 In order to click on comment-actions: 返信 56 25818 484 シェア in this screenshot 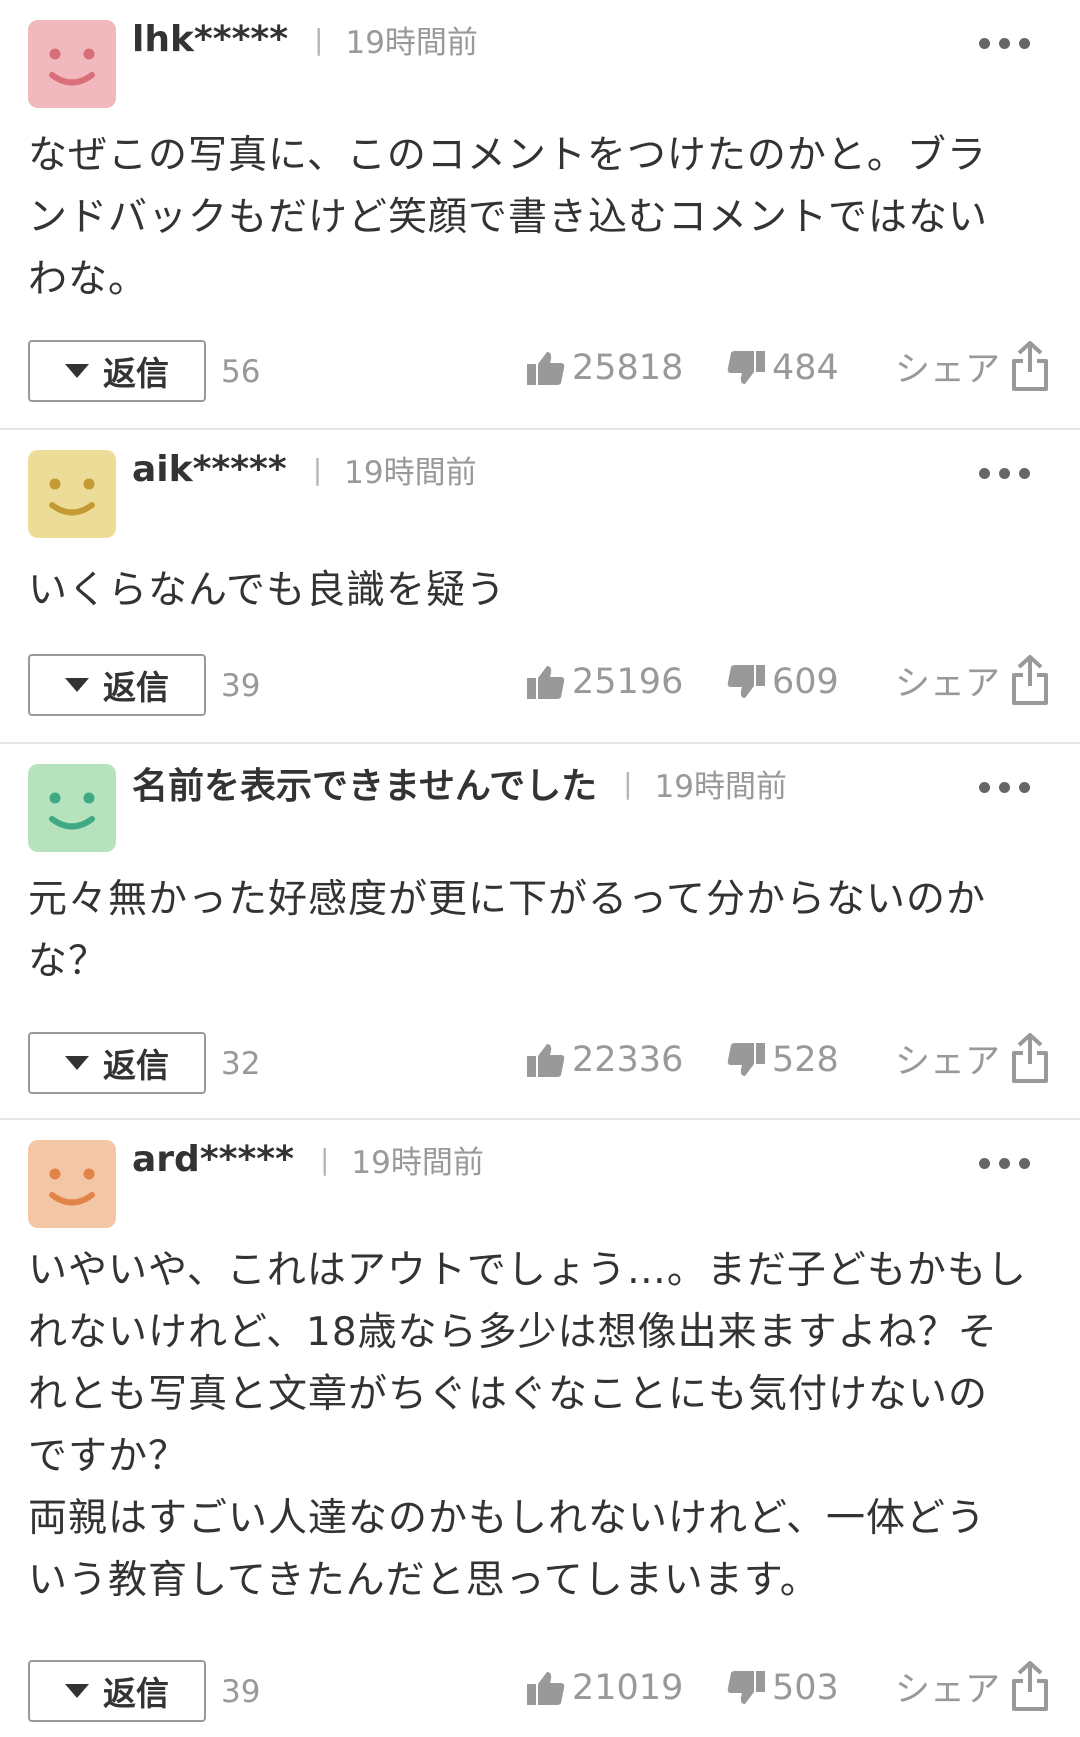, I will do `click(539, 373)`.